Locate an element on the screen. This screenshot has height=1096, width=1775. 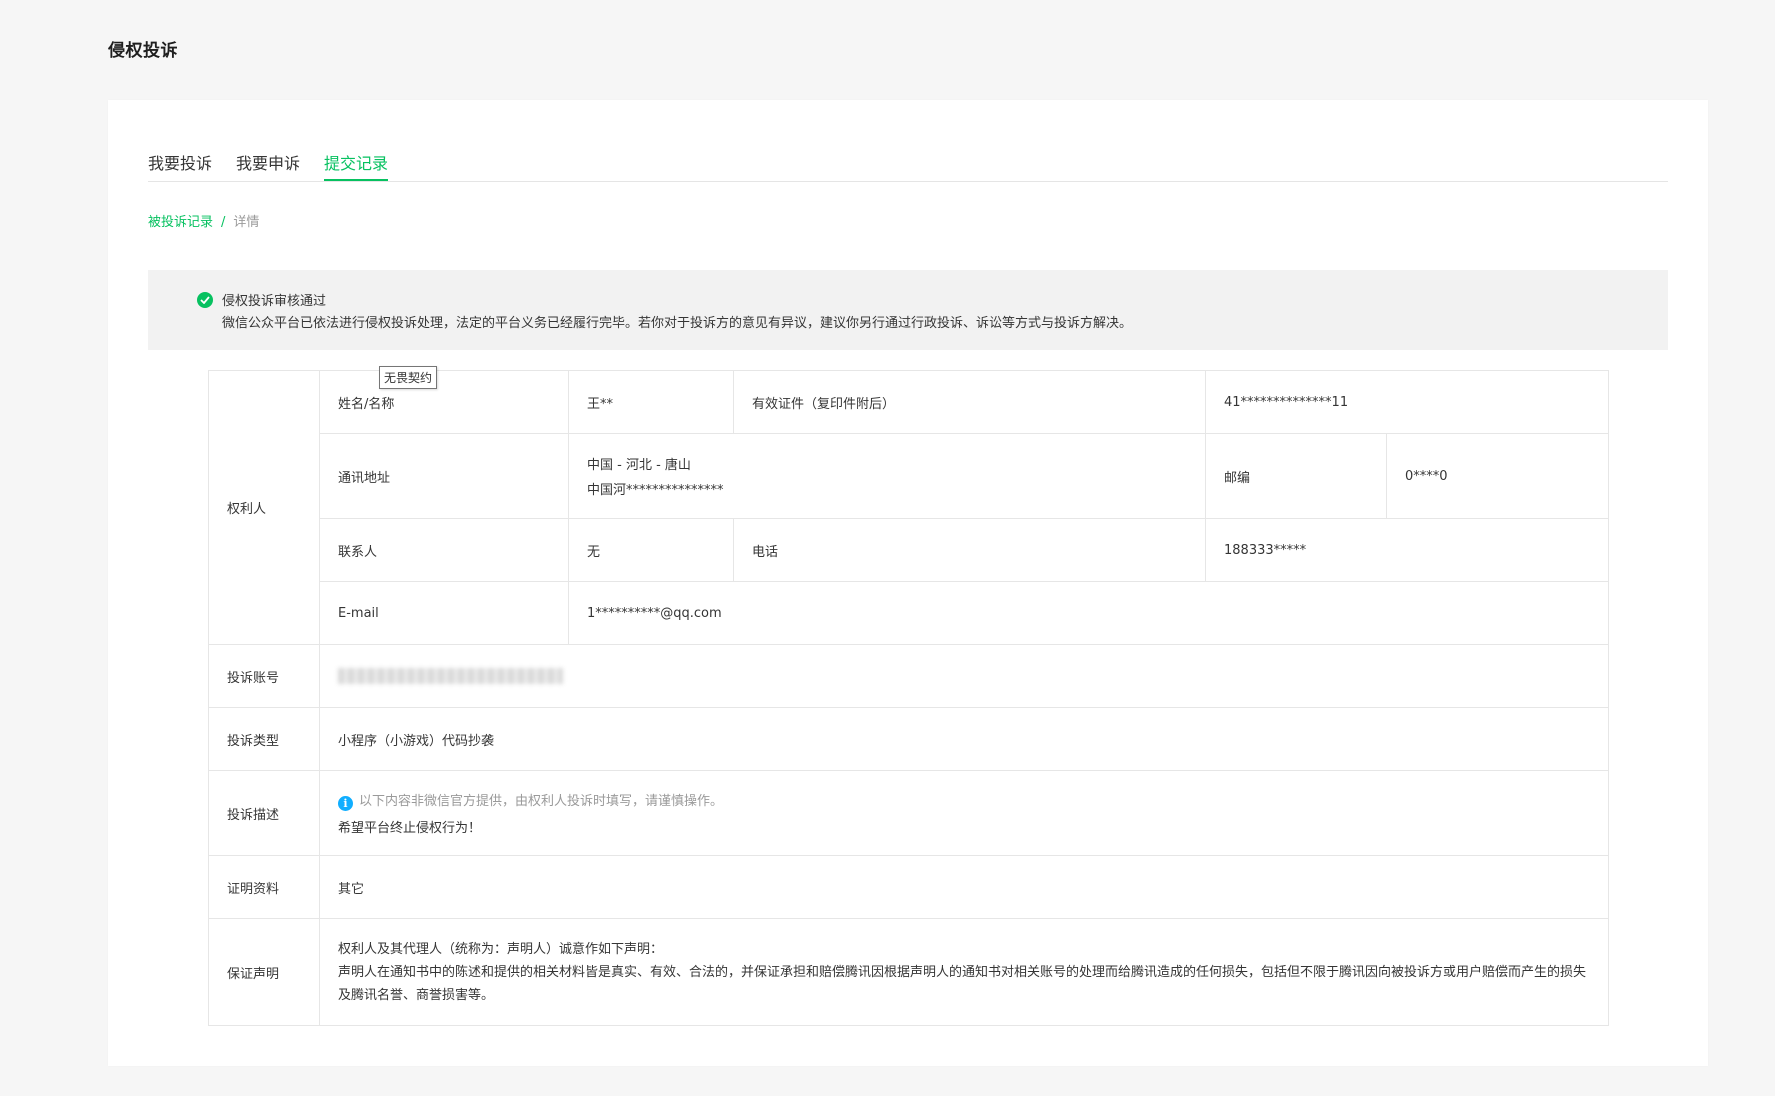
declaration-label: 保证声明 is located at coordinates (264, 972).